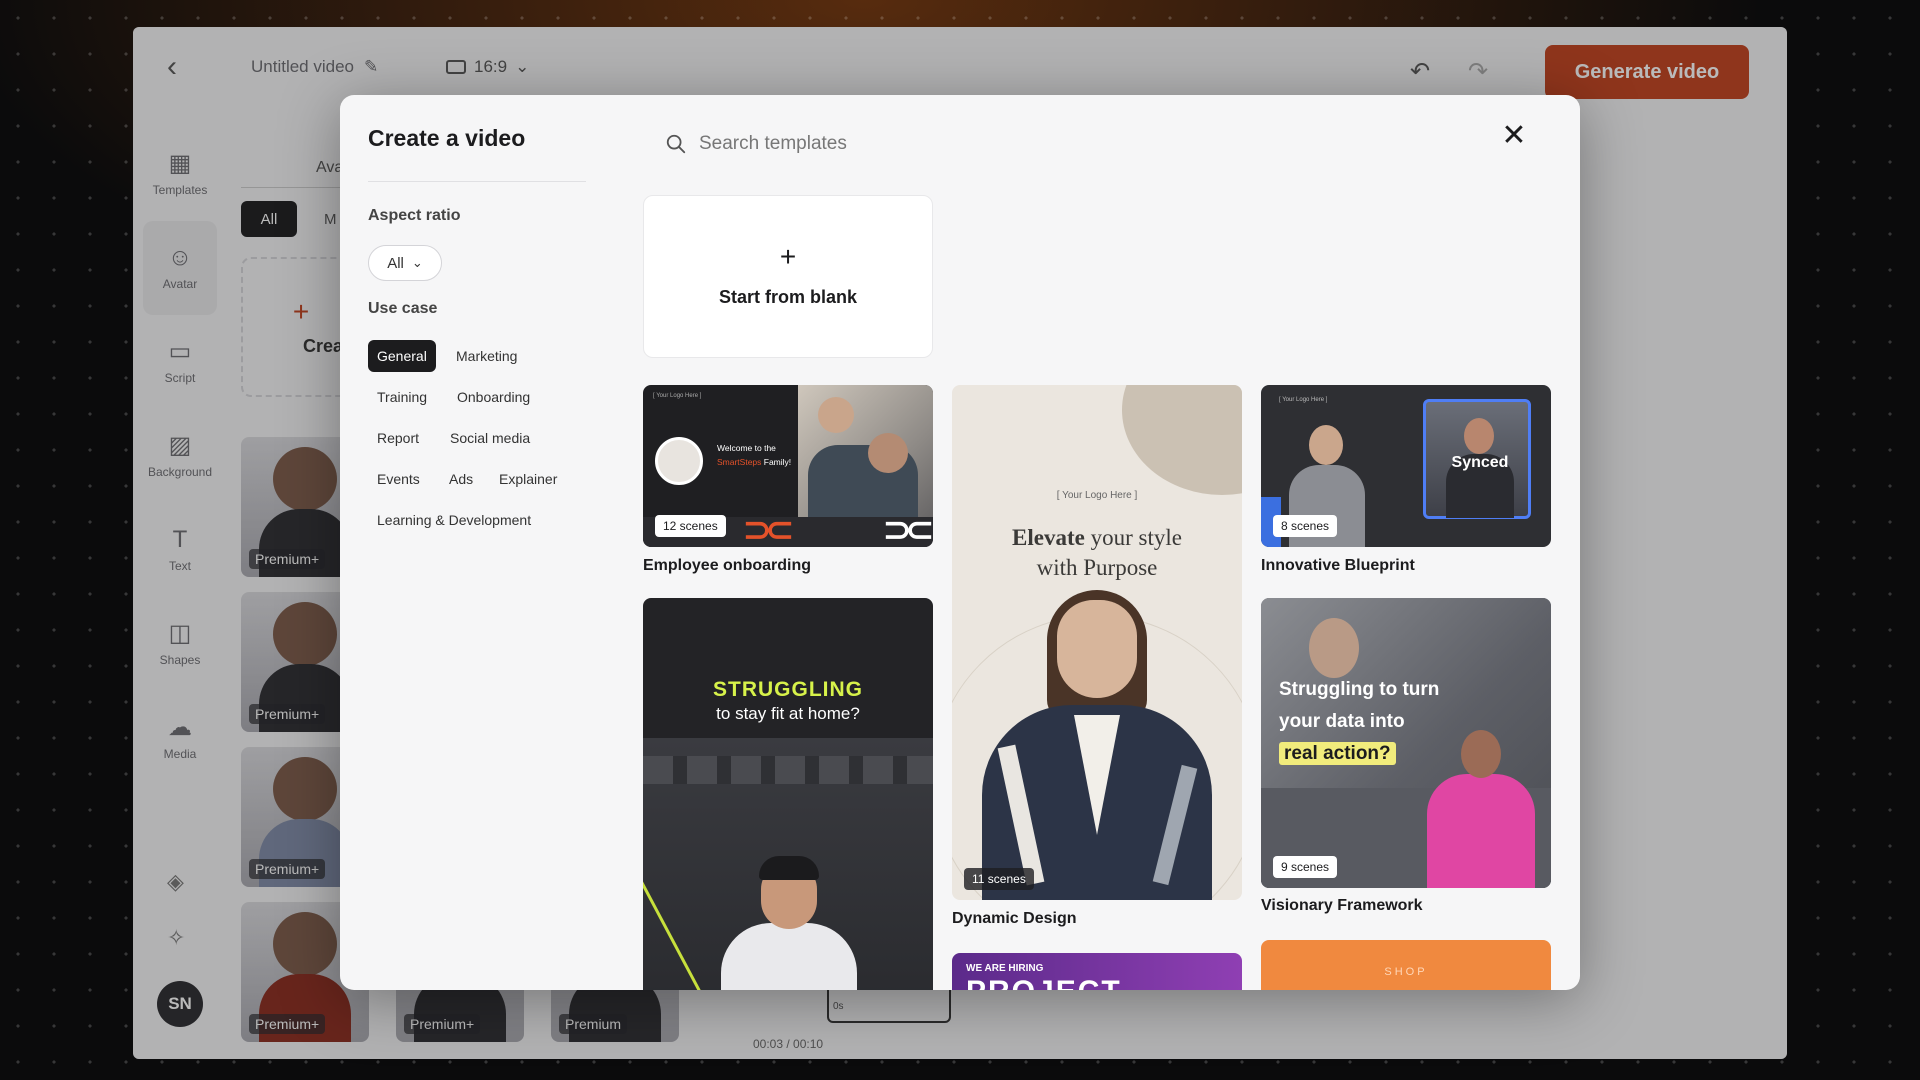 The height and width of the screenshot is (1080, 1920). Describe the element at coordinates (477, 181) in the screenshot. I see `modal-divider` at that location.